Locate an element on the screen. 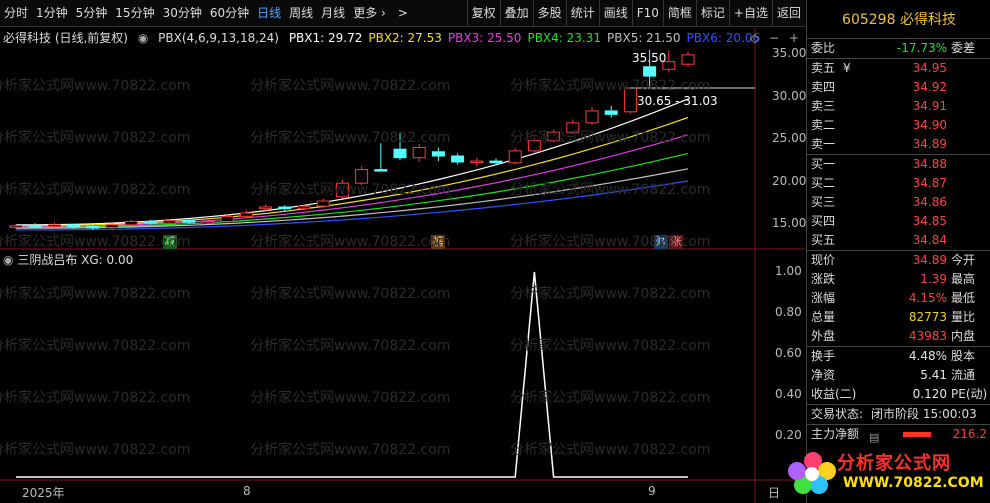 Image resolution: width=990 pixels, height=503 pixels. weibi-value: -17.73% is located at coordinates (921, 48).